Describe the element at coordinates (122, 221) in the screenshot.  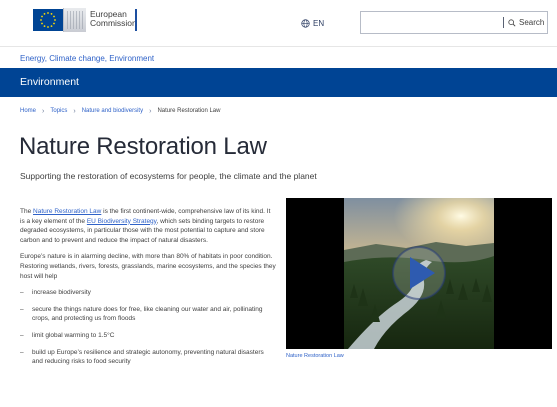
I see `eu-biodiversity-strategy-link: EU Biodiversity Strategy` at that location.